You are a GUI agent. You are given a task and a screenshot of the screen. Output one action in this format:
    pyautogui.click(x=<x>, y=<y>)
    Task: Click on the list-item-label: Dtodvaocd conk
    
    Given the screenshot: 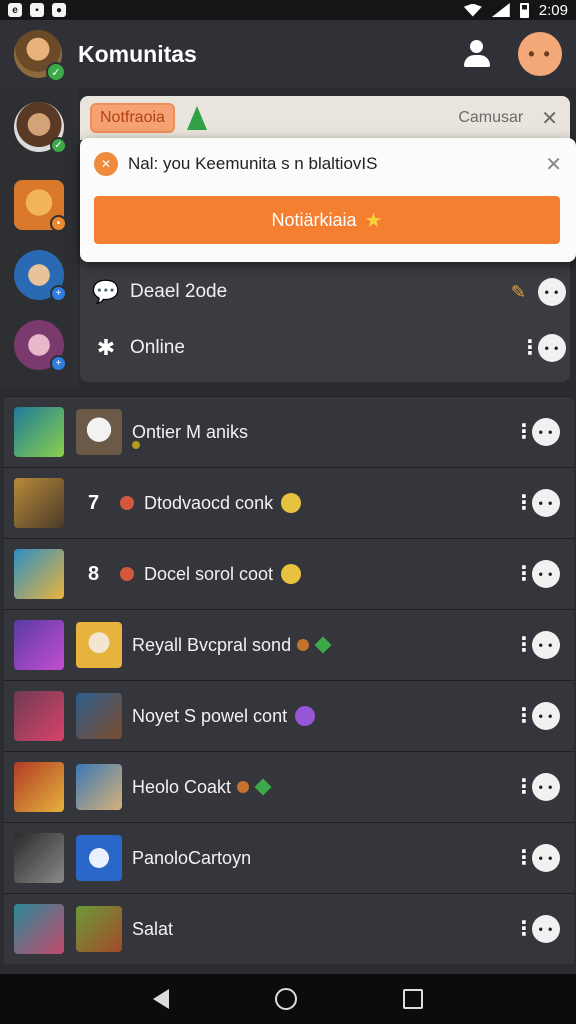 What is the action you would take?
    pyautogui.click(x=209, y=502)
    